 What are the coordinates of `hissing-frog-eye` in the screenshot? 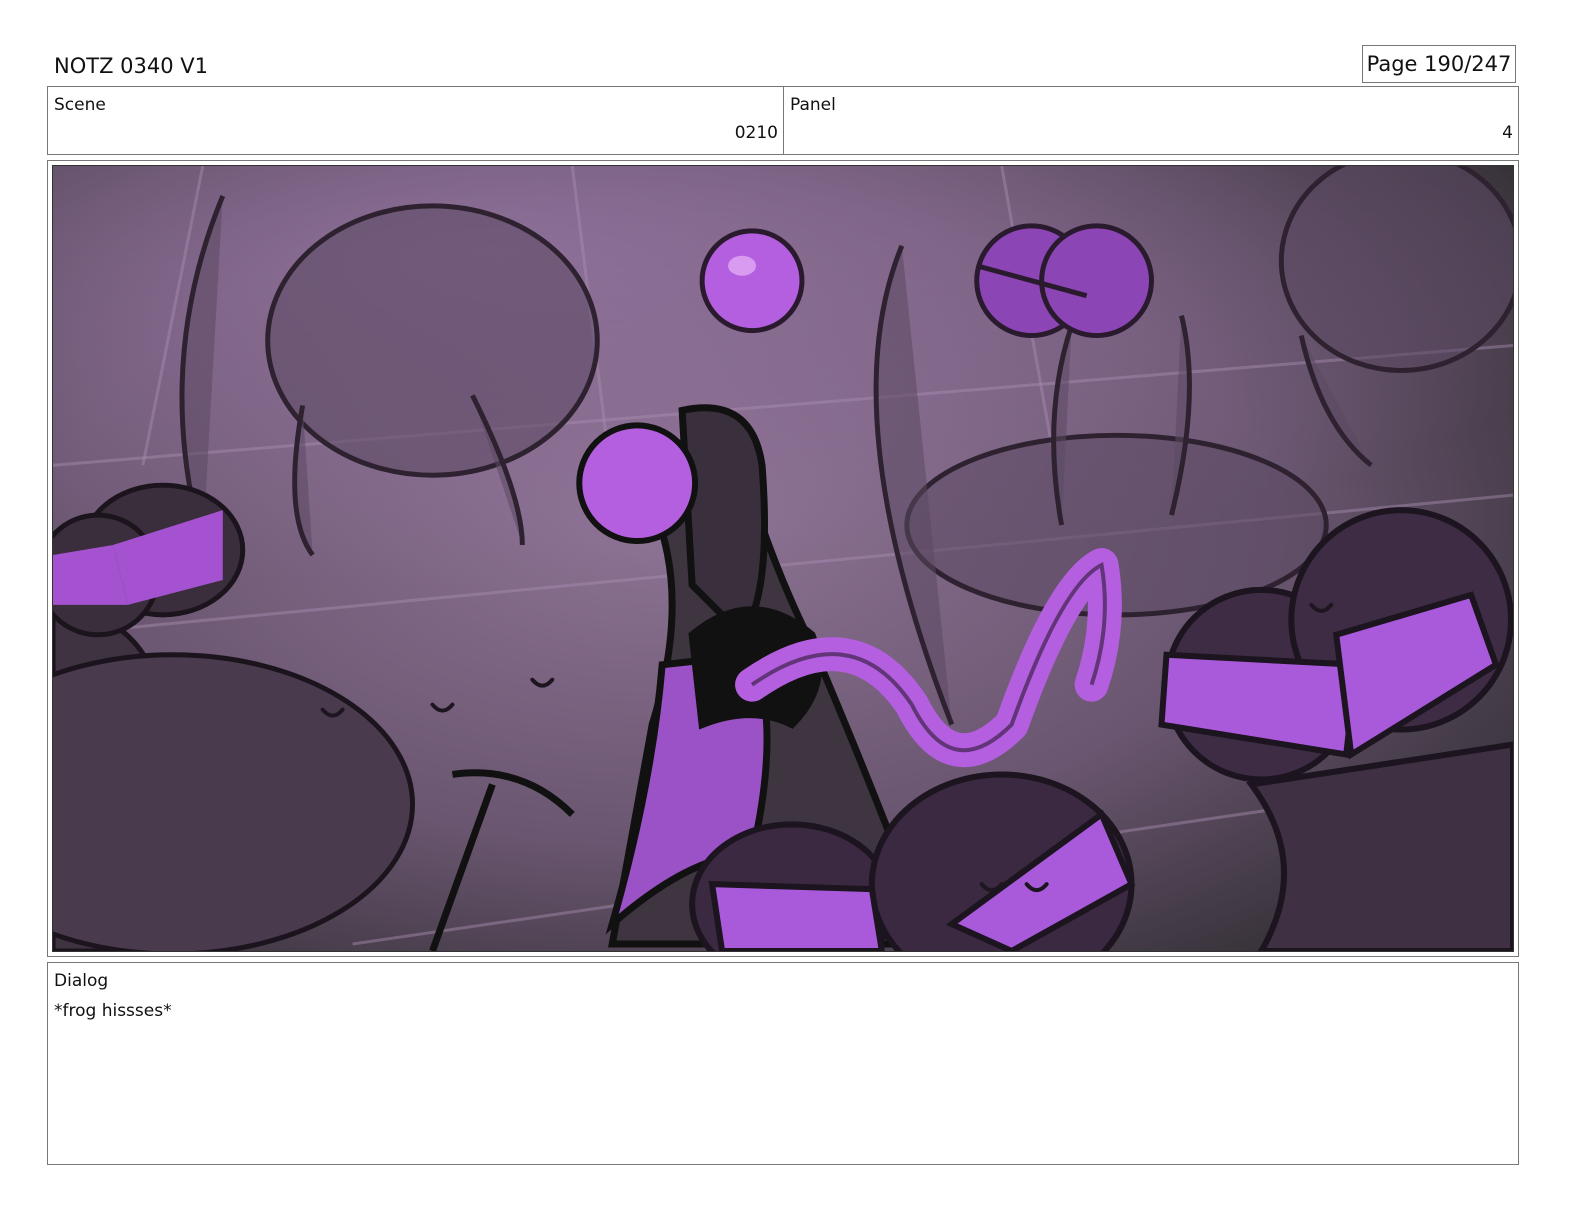 It's located at (637, 483).